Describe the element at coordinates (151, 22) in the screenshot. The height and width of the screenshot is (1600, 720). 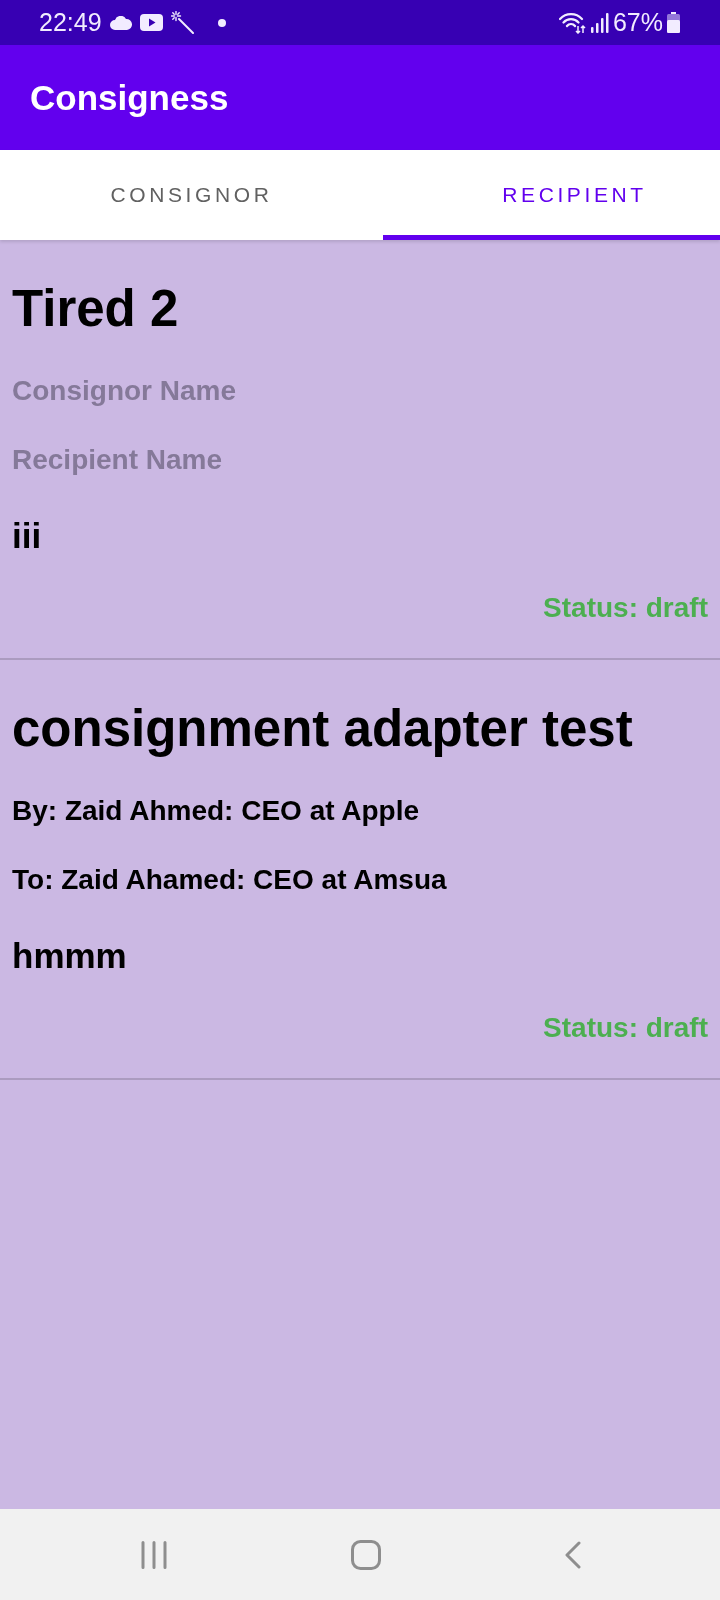
I see `play-icon` at that location.